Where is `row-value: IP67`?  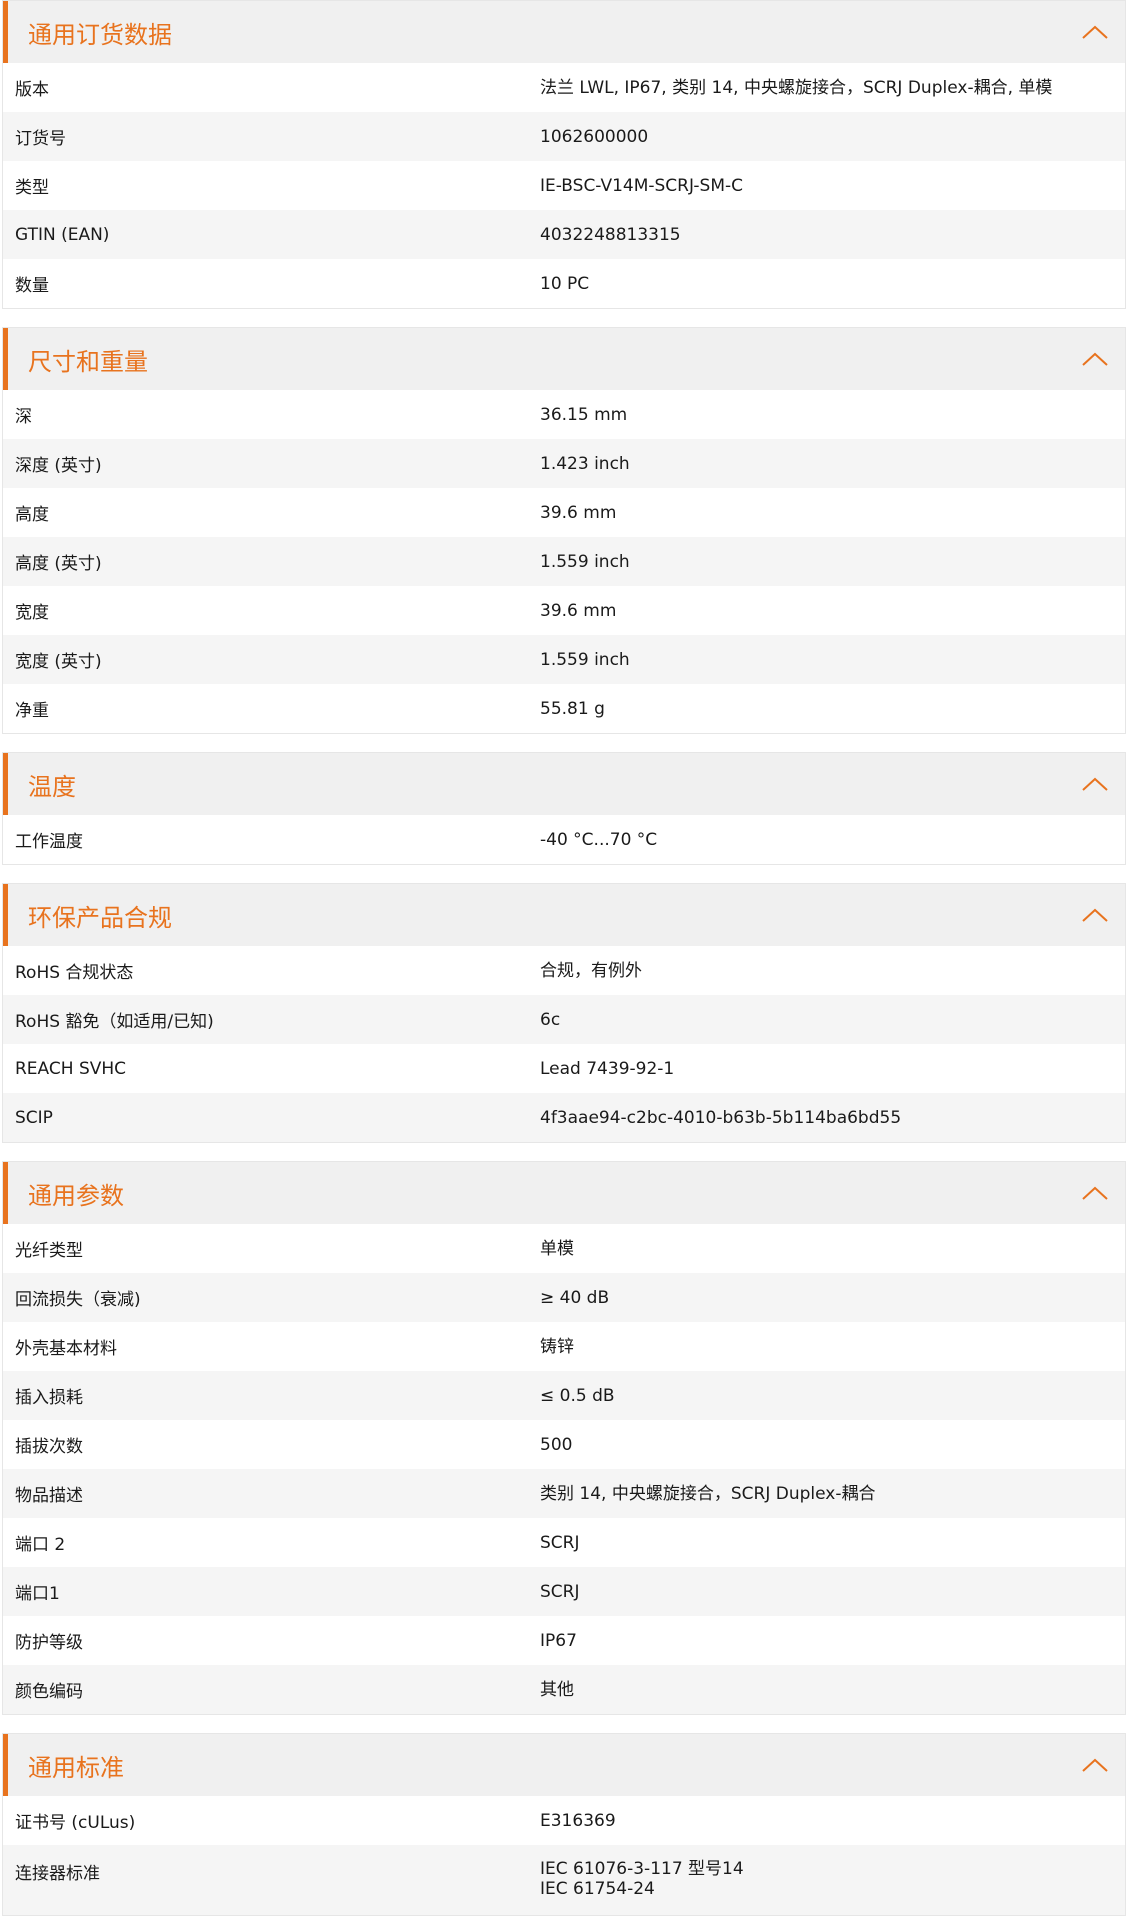 row-value: IP67 is located at coordinates (558, 1640).